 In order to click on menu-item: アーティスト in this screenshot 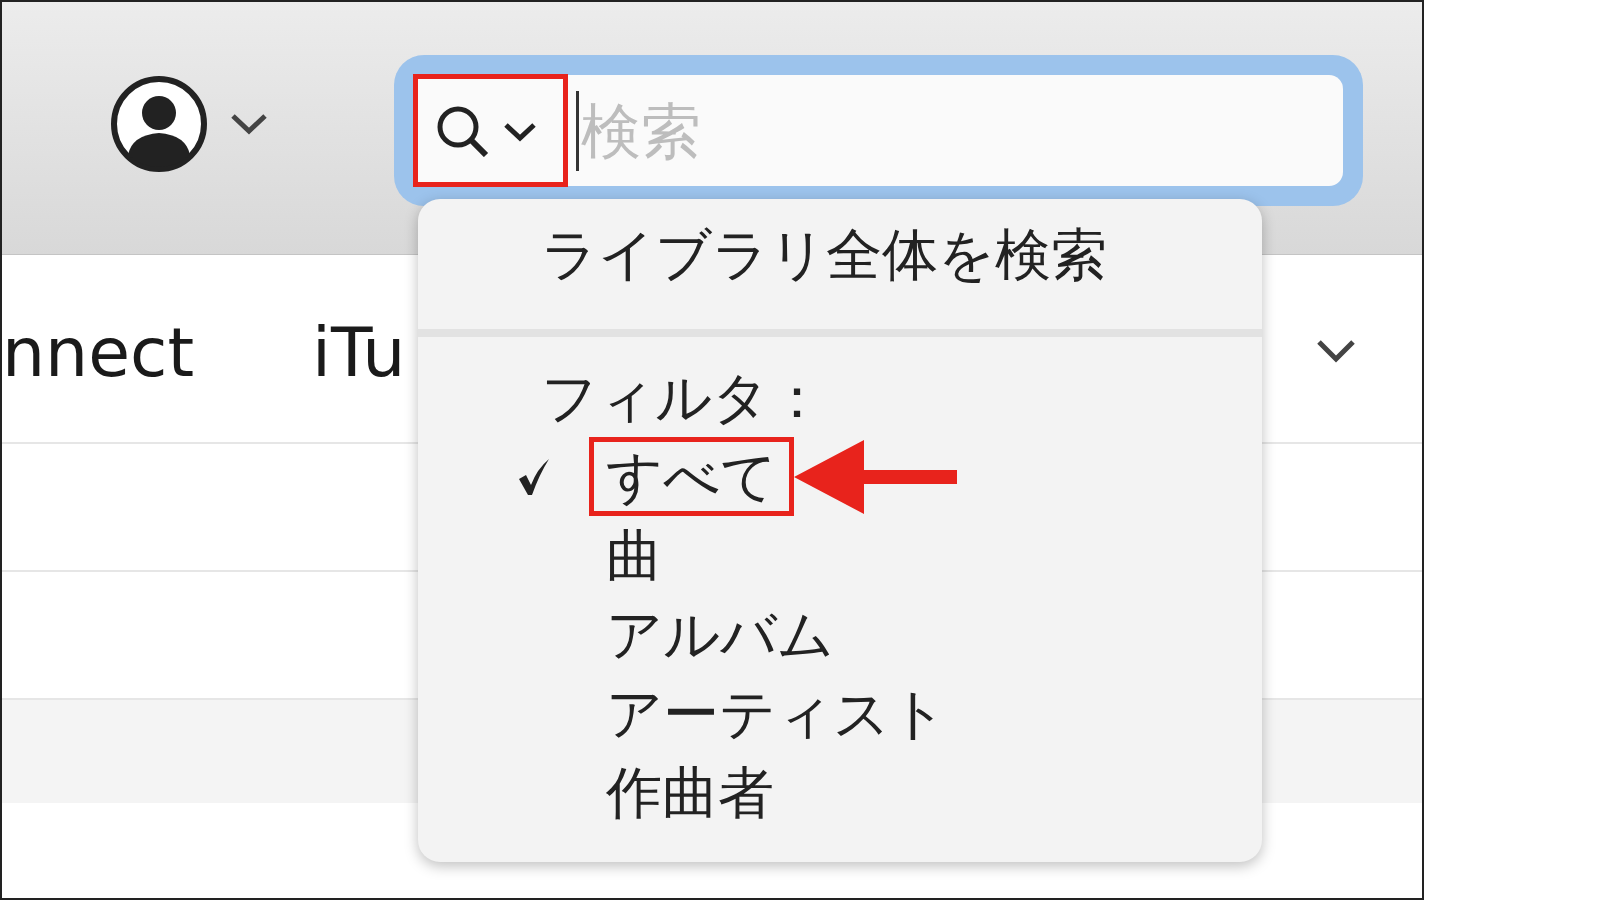, I will do `click(776, 713)`.